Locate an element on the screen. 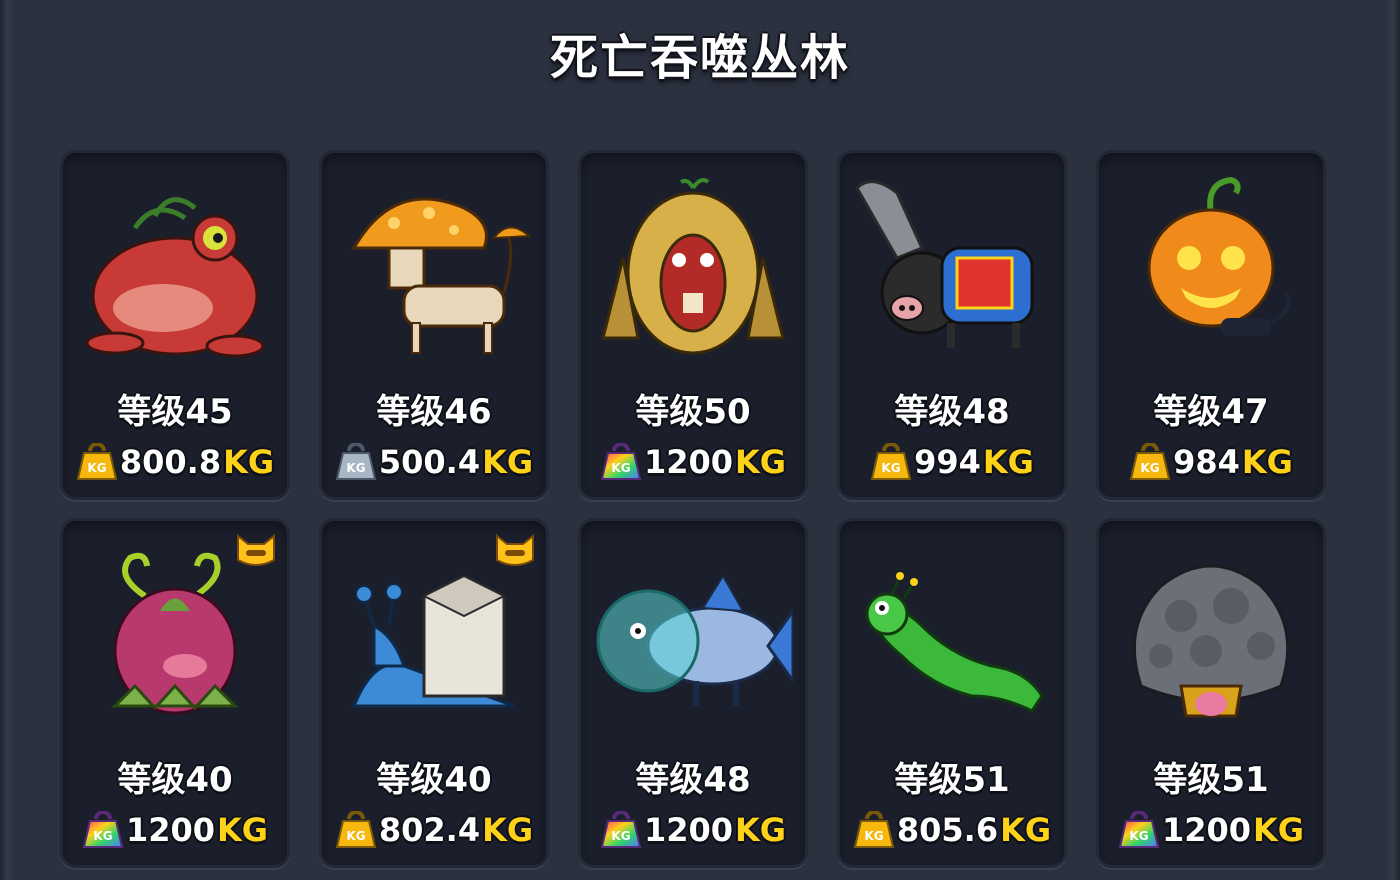 This screenshot has width=1400, height=880. monster-card: 等级45 KG 800.8 KG is located at coordinates (175, 325).